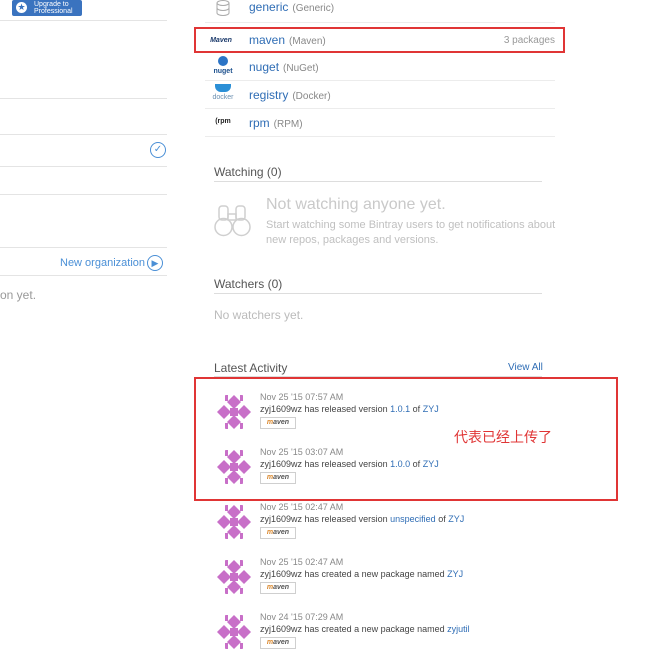  I want to click on package-type-label: (Maven), so click(307, 41).